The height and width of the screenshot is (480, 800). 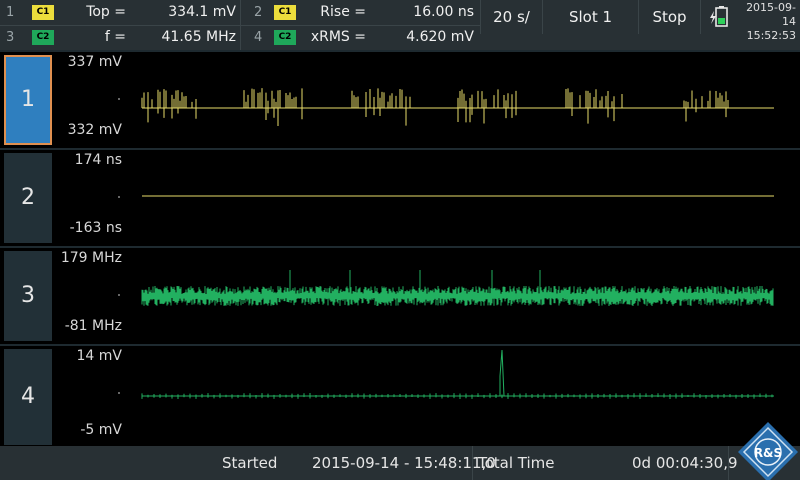 I want to click on panel-select-button-1: 1, so click(x=28, y=100).